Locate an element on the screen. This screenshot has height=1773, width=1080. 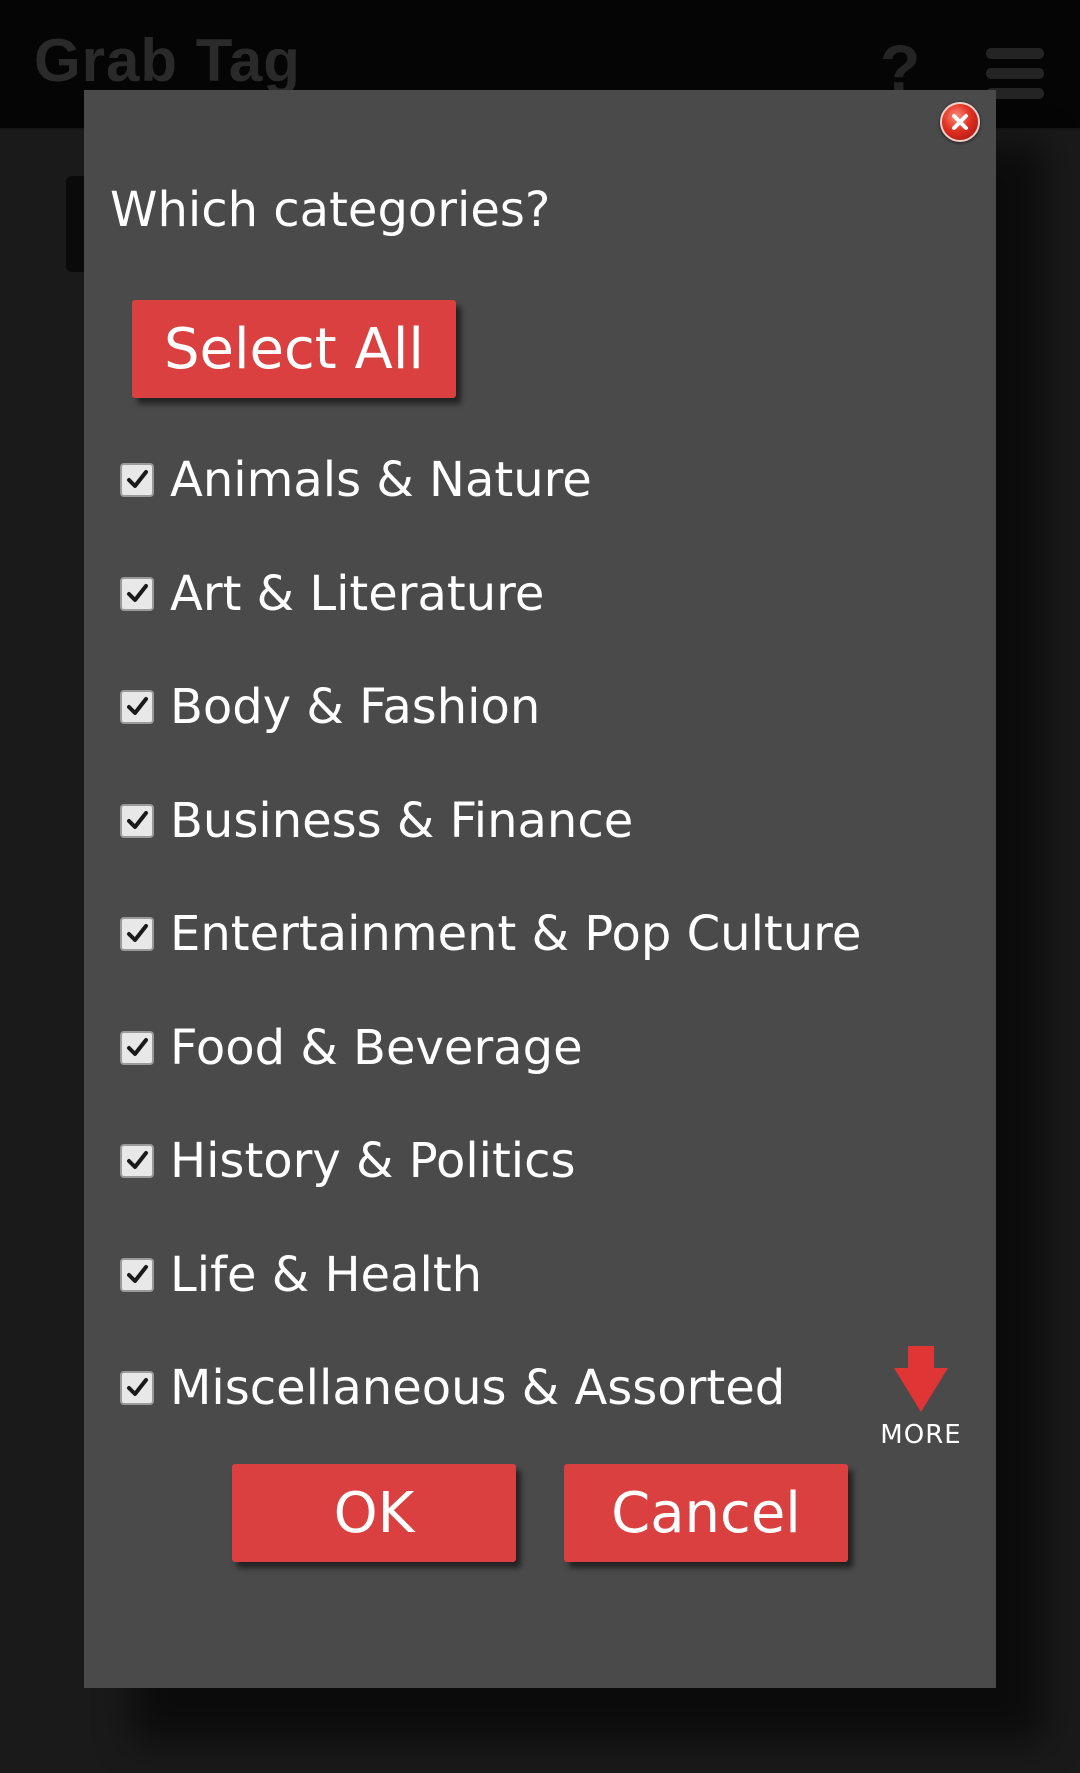
category-label: Food & Beverage is located at coordinates (376, 1047).